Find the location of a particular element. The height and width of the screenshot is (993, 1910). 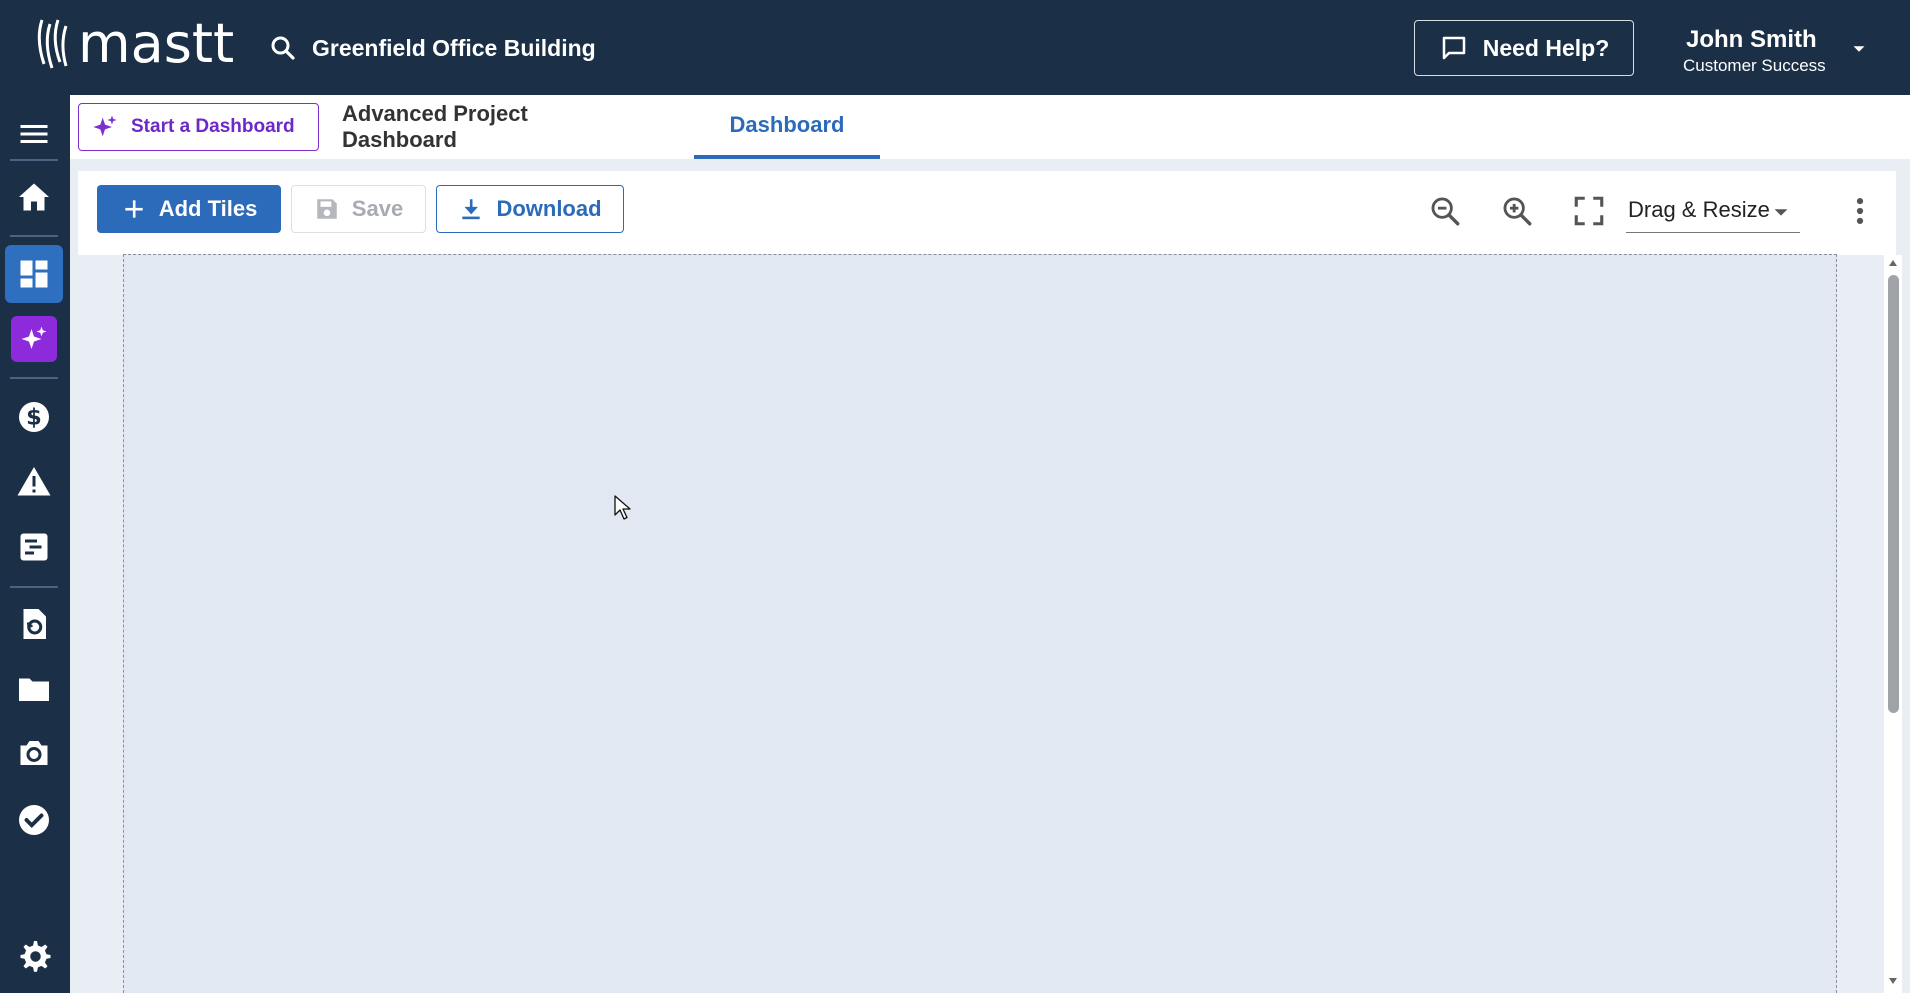

user-name: John Smith is located at coordinates (1751, 39).